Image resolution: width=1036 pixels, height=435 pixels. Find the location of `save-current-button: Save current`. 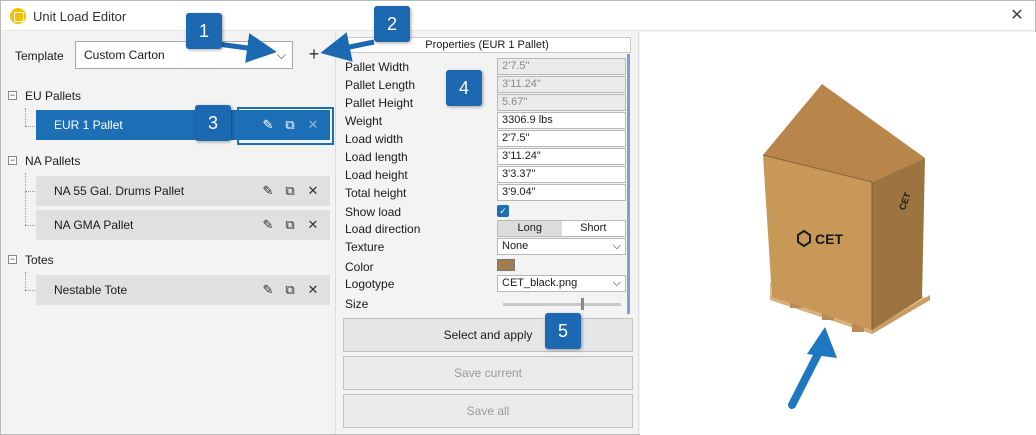

save-current-button: Save current is located at coordinates (488, 373).